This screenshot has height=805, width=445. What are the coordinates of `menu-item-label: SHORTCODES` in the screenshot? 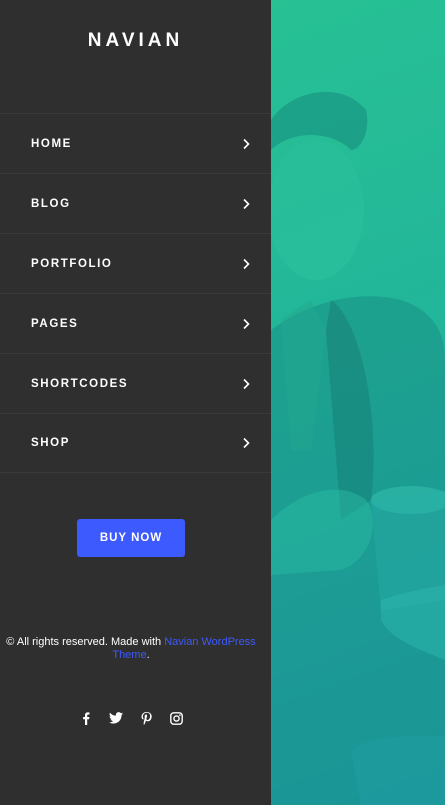 It's located at (80, 383).